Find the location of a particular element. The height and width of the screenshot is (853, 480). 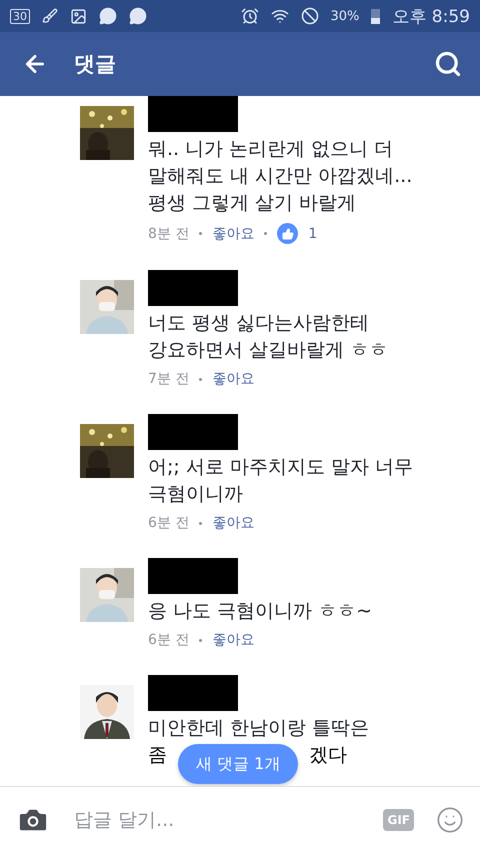

block-icon is located at coordinates (309, 16).